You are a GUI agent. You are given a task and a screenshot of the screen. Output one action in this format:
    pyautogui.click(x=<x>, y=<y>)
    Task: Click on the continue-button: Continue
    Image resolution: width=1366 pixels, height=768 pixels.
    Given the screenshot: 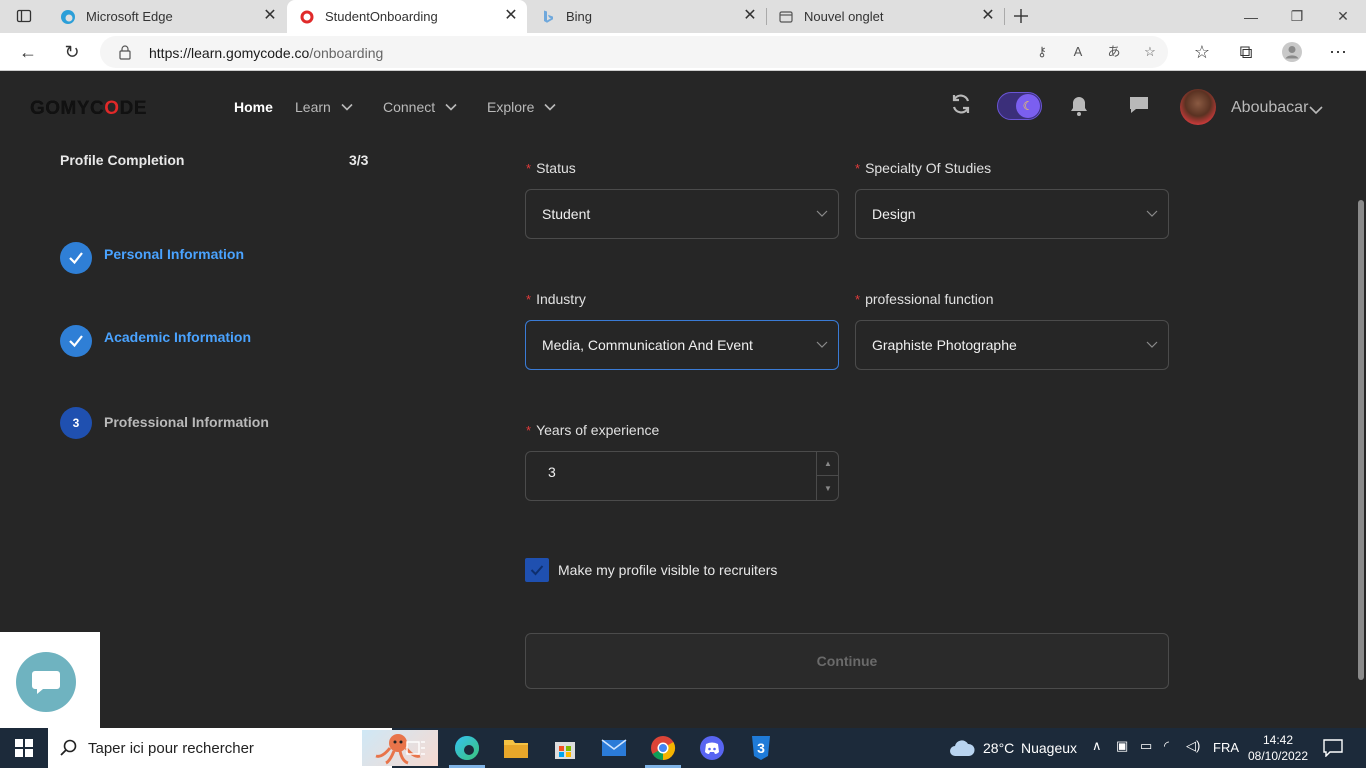 What is the action you would take?
    pyautogui.click(x=847, y=661)
    